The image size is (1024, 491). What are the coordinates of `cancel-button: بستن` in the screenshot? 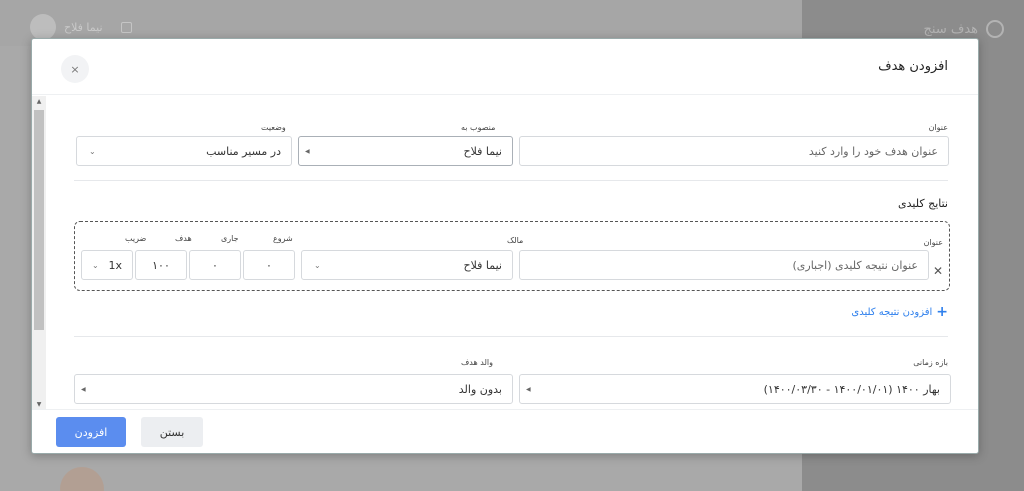 It's located at (172, 432).